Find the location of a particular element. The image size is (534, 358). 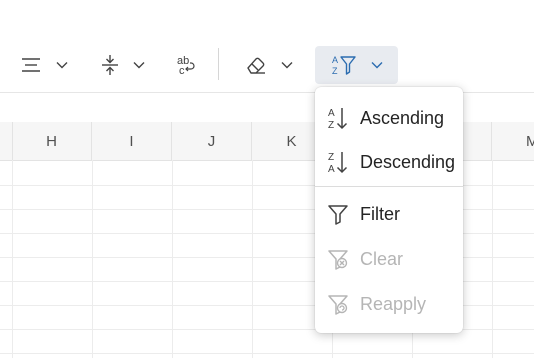

menu-item-label: Ascending is located at coordinates (402, 117).